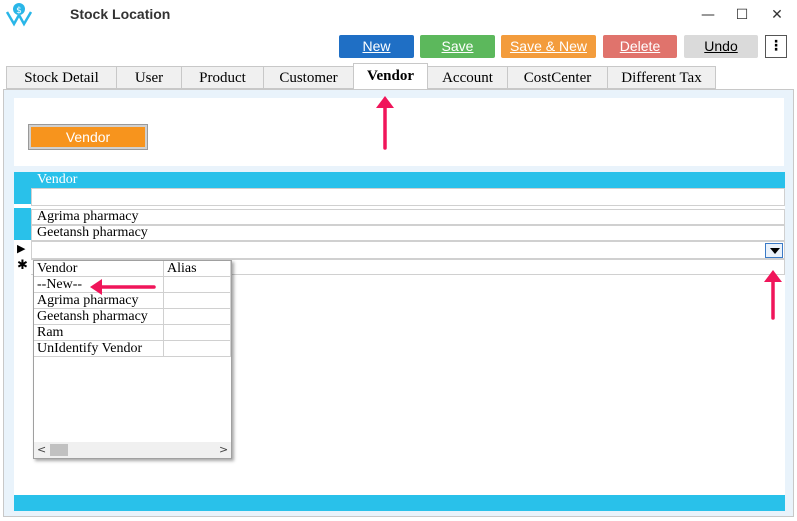 Image resolution: width=797 pixels, height=521 pixels. I want to click on popup-horizontal-scrollbar: < >, so click(132, 450).